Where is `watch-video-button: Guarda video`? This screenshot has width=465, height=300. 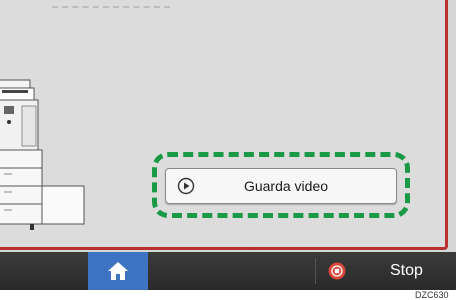 watch-video-button: Guarda video is located at coordinates (281, 186).